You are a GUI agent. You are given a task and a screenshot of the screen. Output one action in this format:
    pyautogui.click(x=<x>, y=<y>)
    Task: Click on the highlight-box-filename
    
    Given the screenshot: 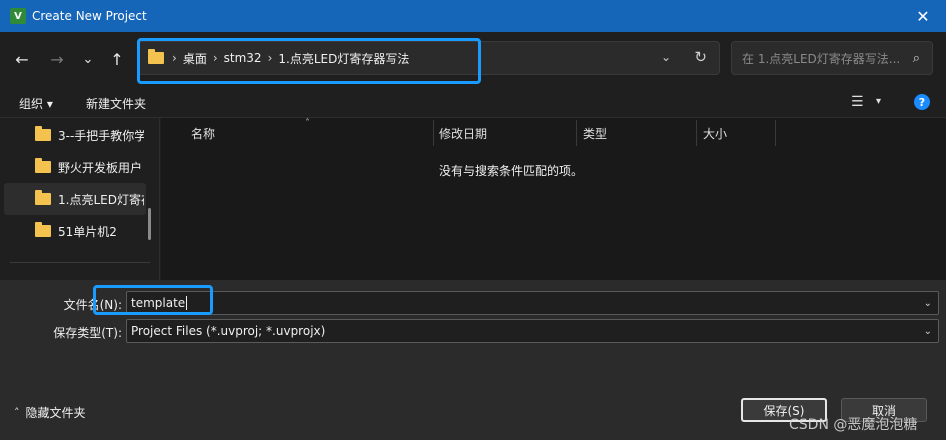 What is the action you would take?
    pyautogui.click(x=153, y=300)
    